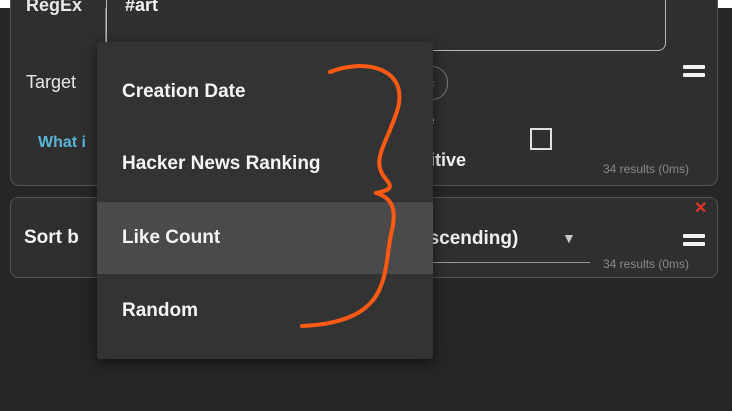 The width and height of the screenshot is (732, 411). I want to click on sort-results-count: 34 results (0ms), so click(646, 264).